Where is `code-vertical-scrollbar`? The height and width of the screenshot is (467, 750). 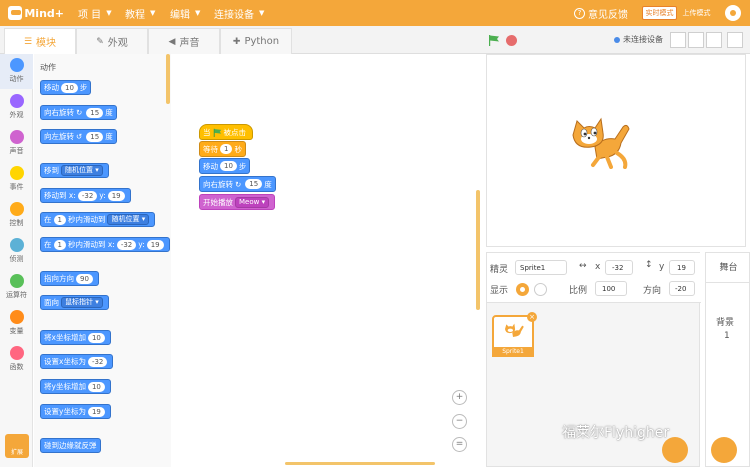 code-vertical-scrollbar is located at coordinates (478, 250).